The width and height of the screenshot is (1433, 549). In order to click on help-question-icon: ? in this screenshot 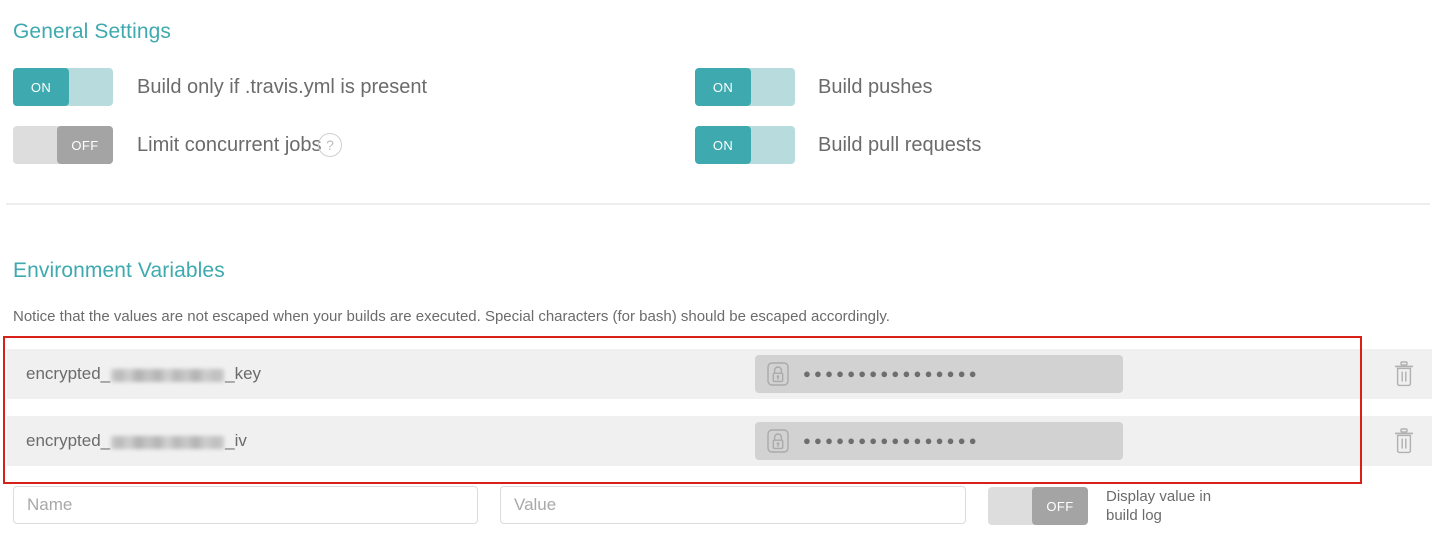, I will do `click(330, 145)`.